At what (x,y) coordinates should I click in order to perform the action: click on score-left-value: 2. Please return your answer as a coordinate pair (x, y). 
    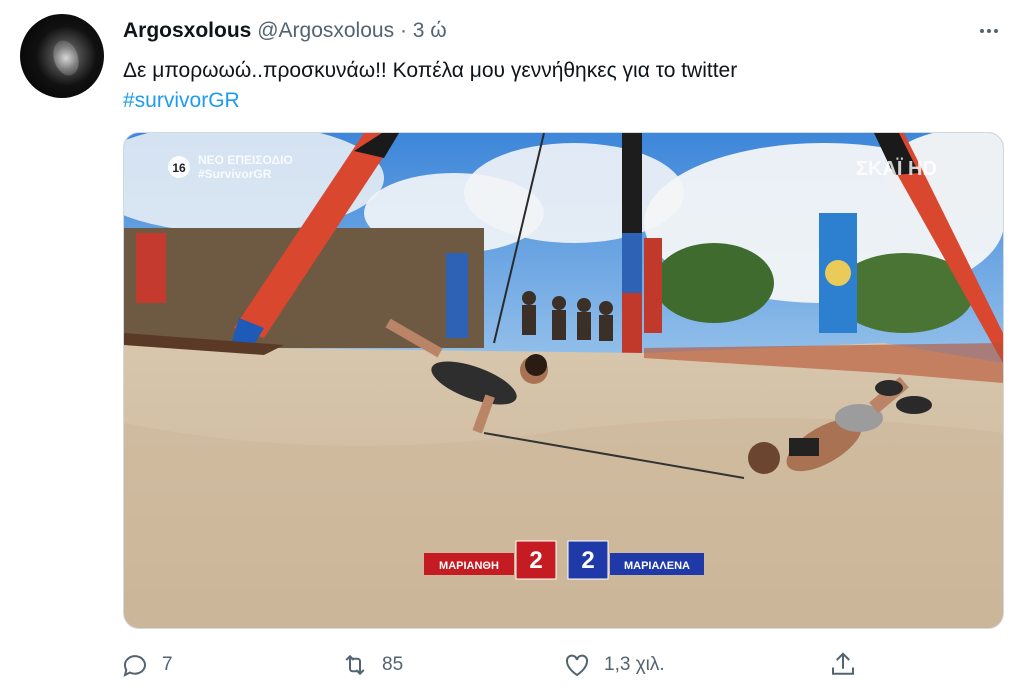
    Looking at the image, I should click on (535, 560).